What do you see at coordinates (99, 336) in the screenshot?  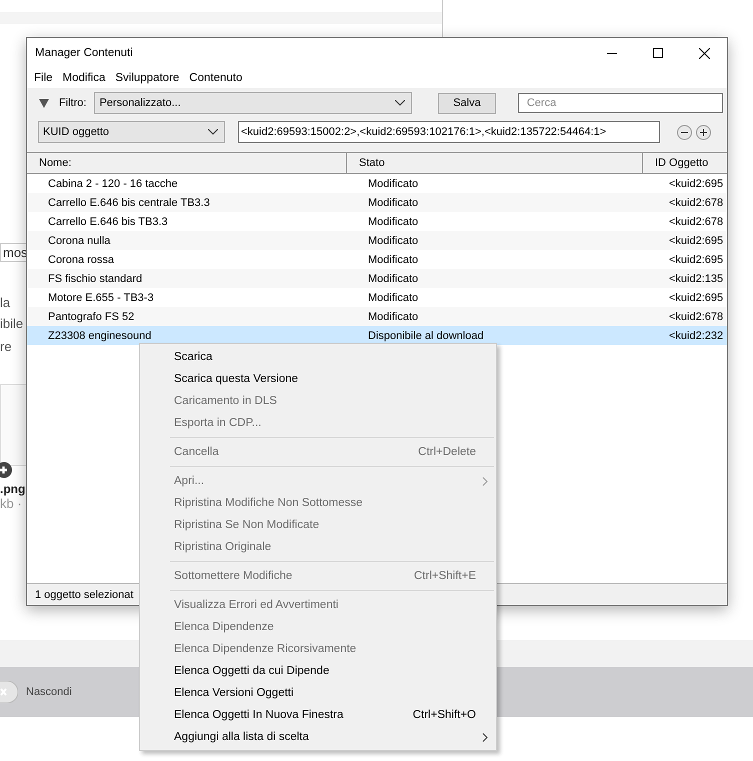 I see `table-cell-text: Z23308 enginesound` at bounding box center [99, 336].